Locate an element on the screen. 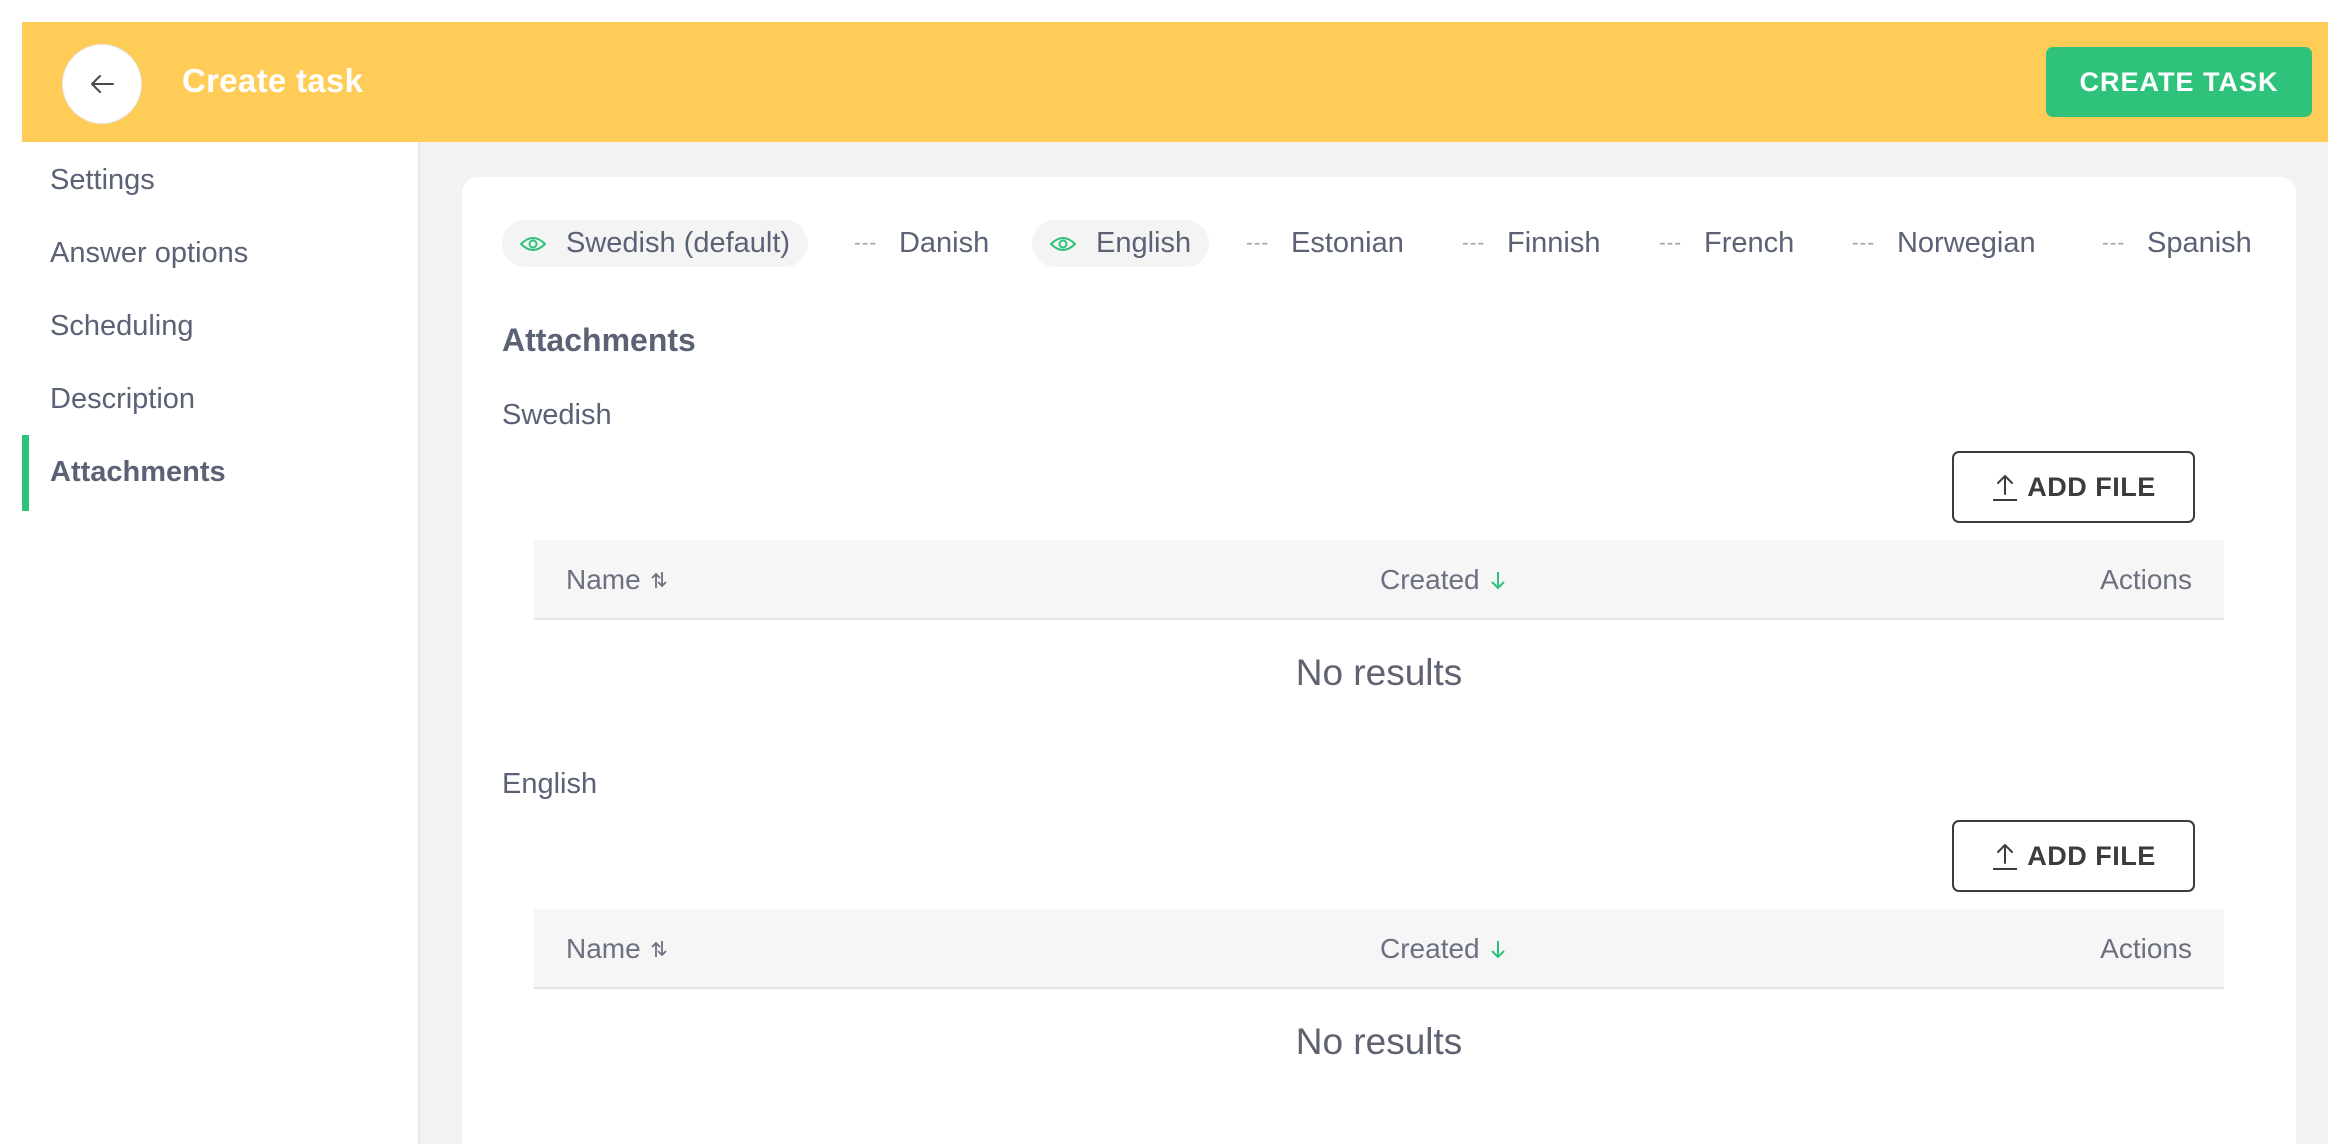 This screenshot has width=2328, height=1144. top-header: Create task CREATE TASK is located at coordinates (1175, 82).